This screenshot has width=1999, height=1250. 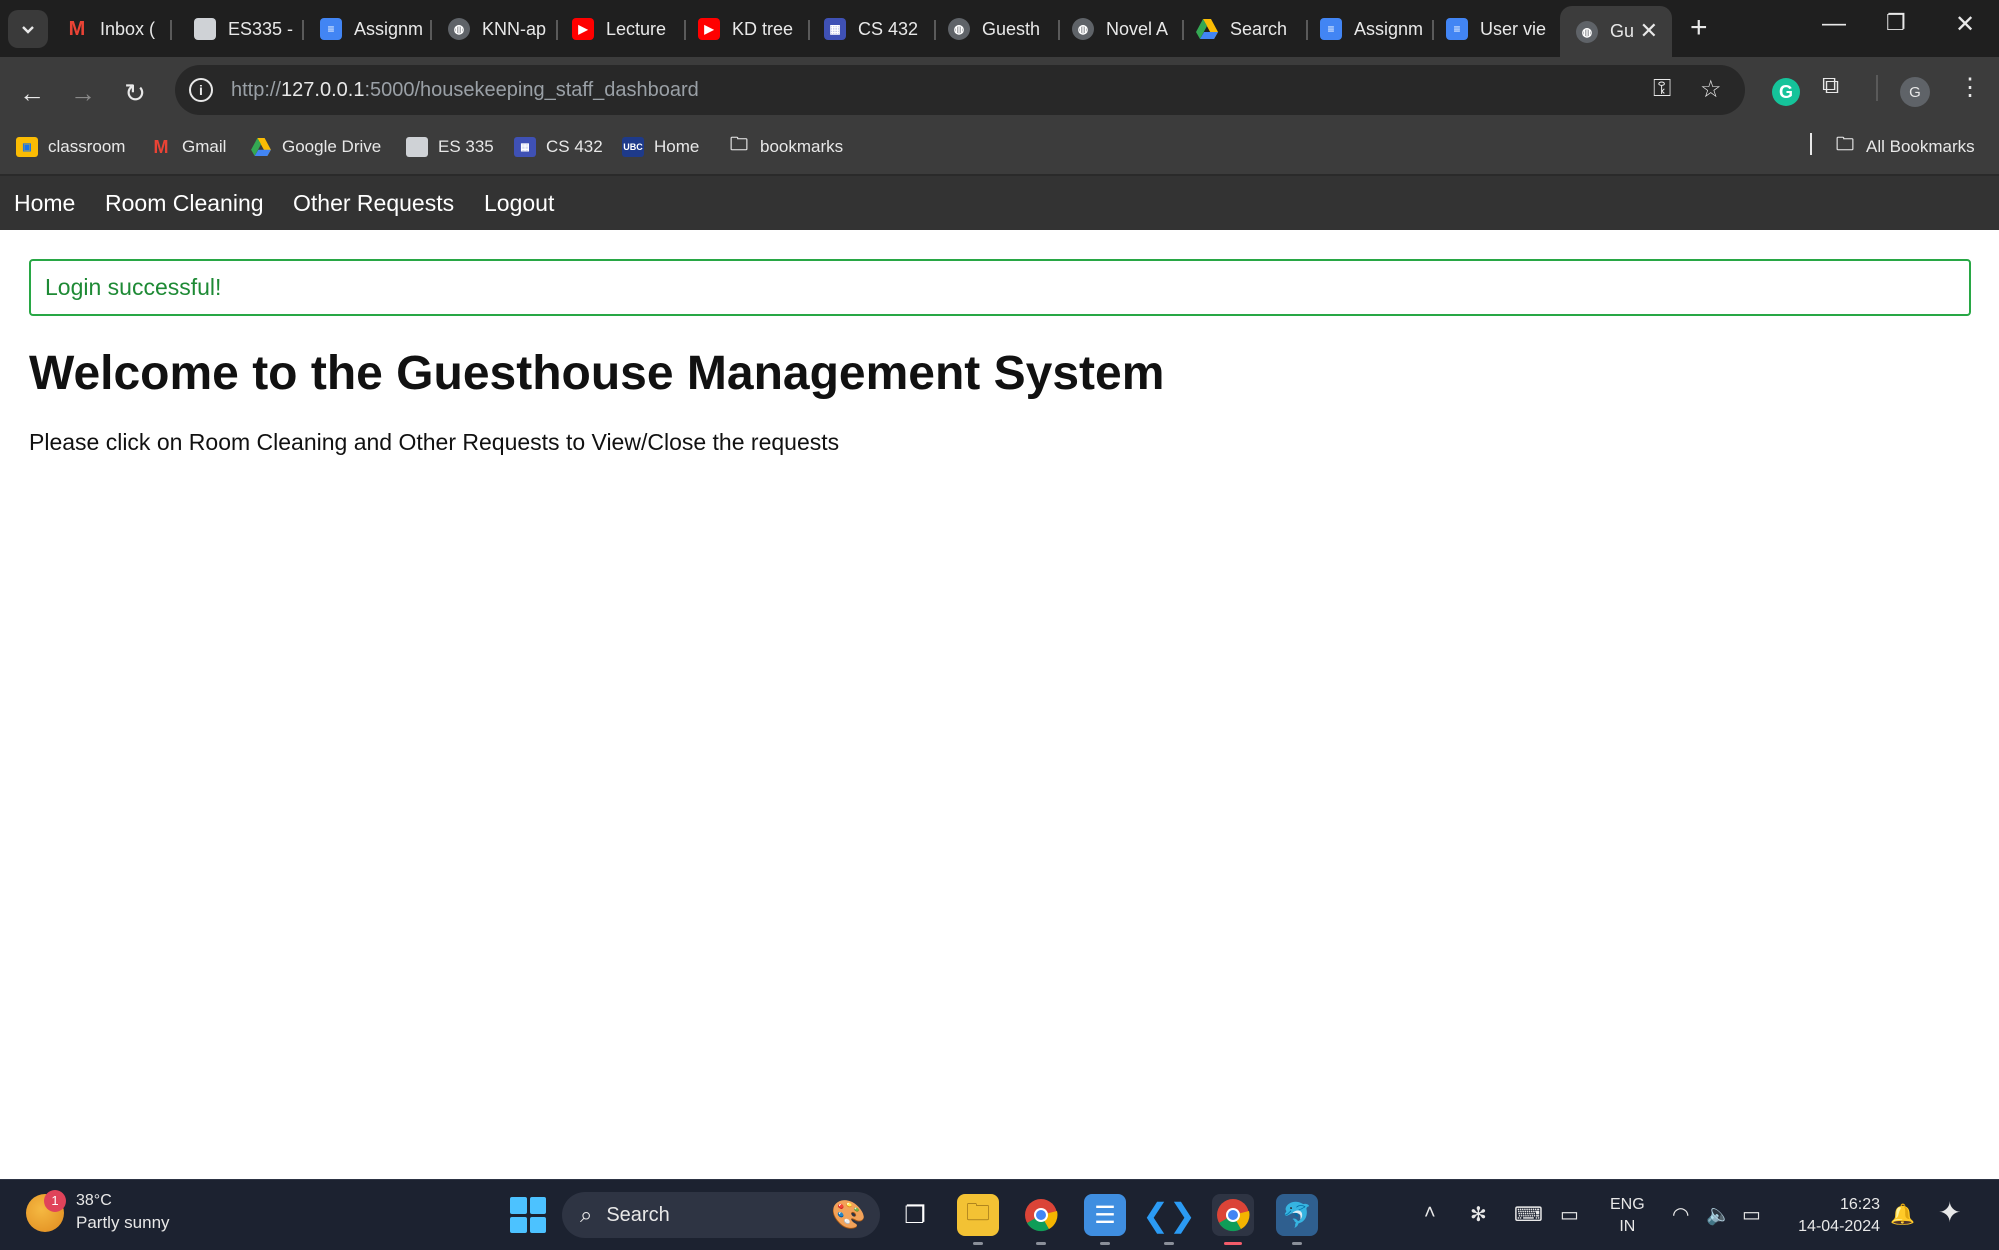 What do you see at coordinates (1528, 1214) in the screenshot?
I see `keyboard-icon: ⌨` at bounding box center [1528, 1214].